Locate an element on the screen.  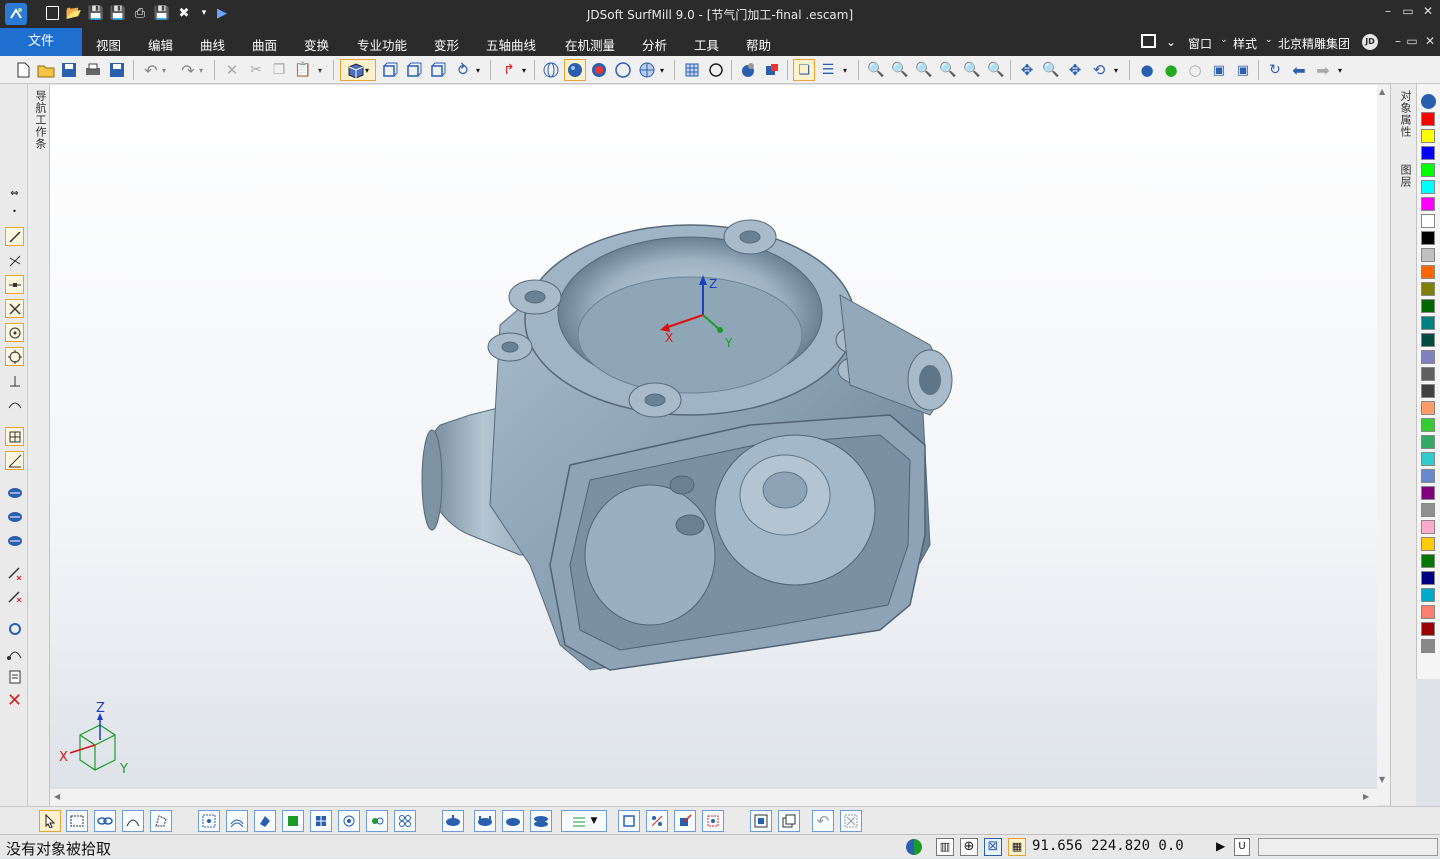
axis-view-dropdown-icon: ▾ is located at coordinates (478, 70).